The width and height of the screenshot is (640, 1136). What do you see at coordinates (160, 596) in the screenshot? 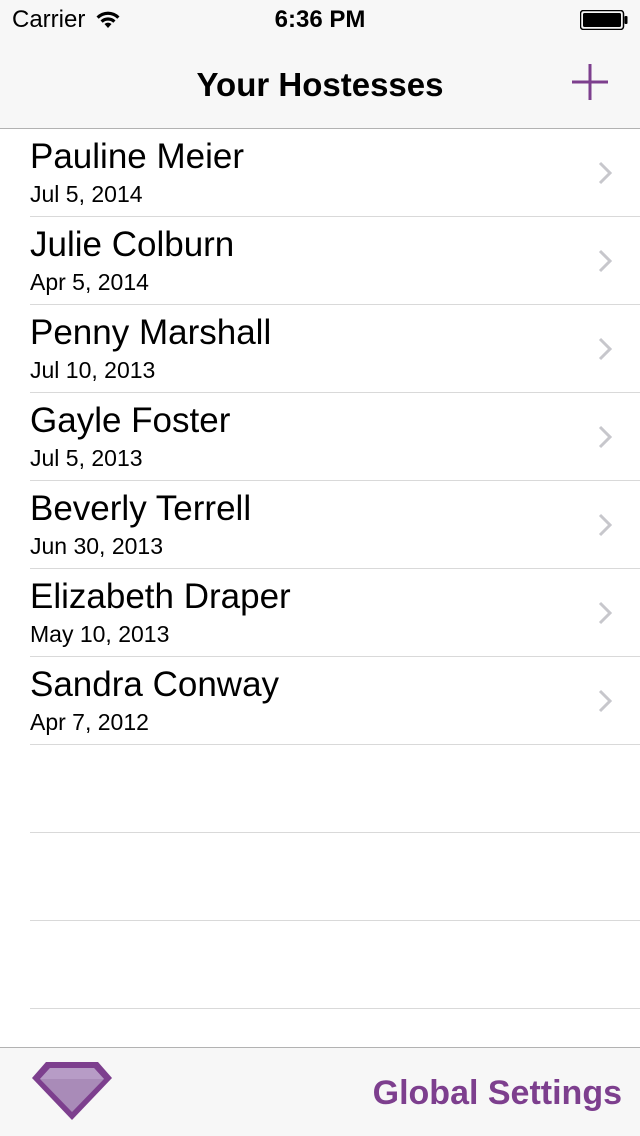
I see `hostess-name: Elizabeth Draper` at bounding box center [160, 596].